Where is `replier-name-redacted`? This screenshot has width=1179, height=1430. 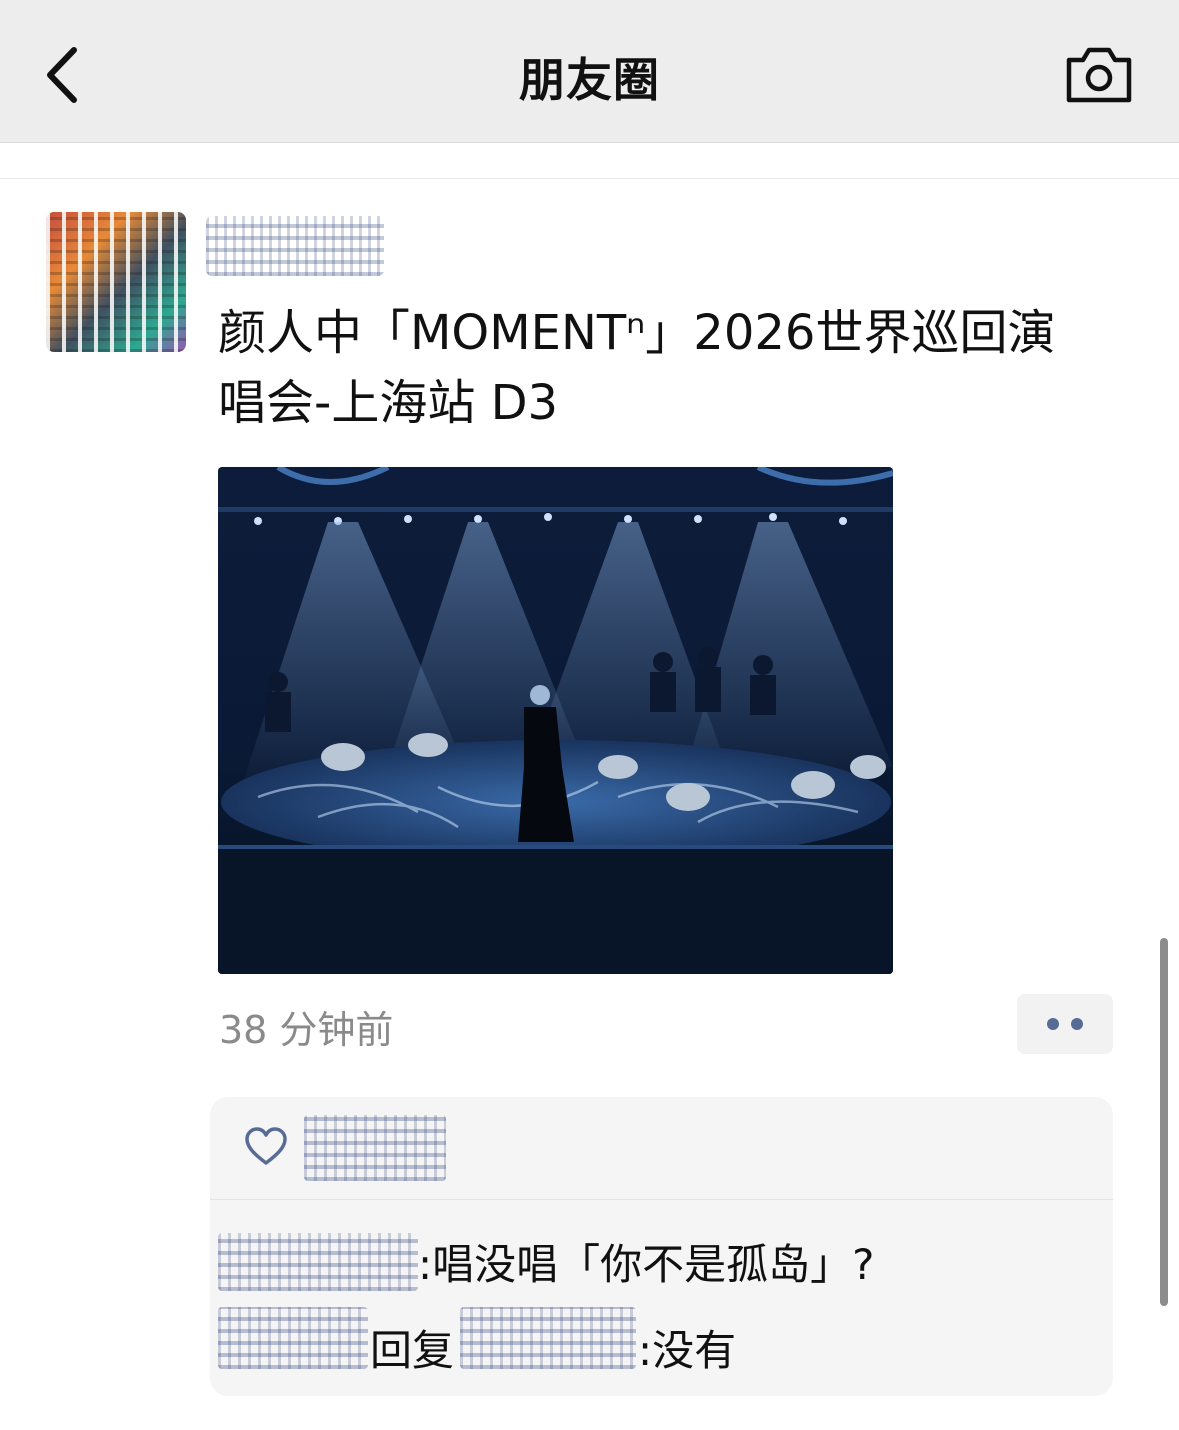
replier-name-redacted is located at coordinates (293, 1338).